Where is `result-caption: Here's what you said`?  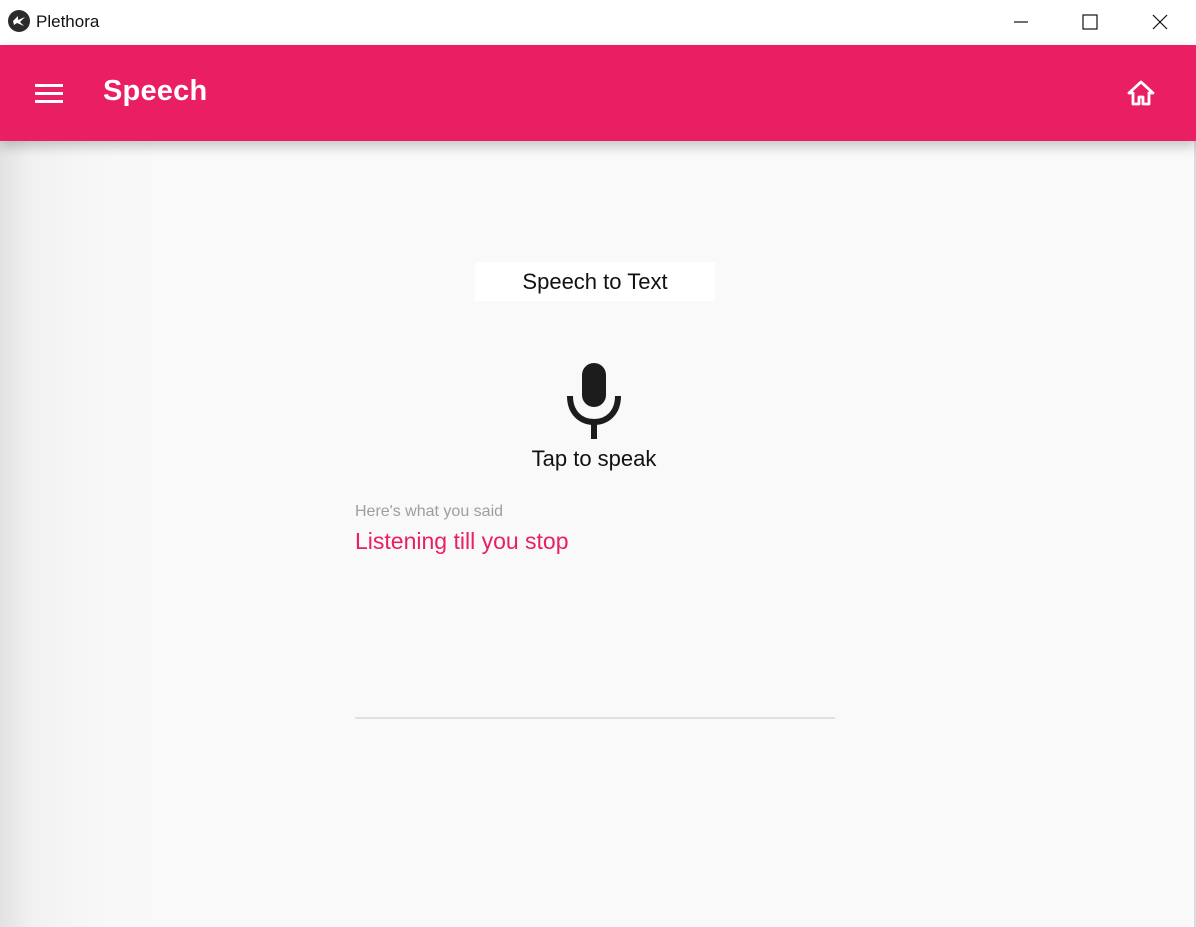
result-caption: Here's what you said is located at coordinates (429, 511).